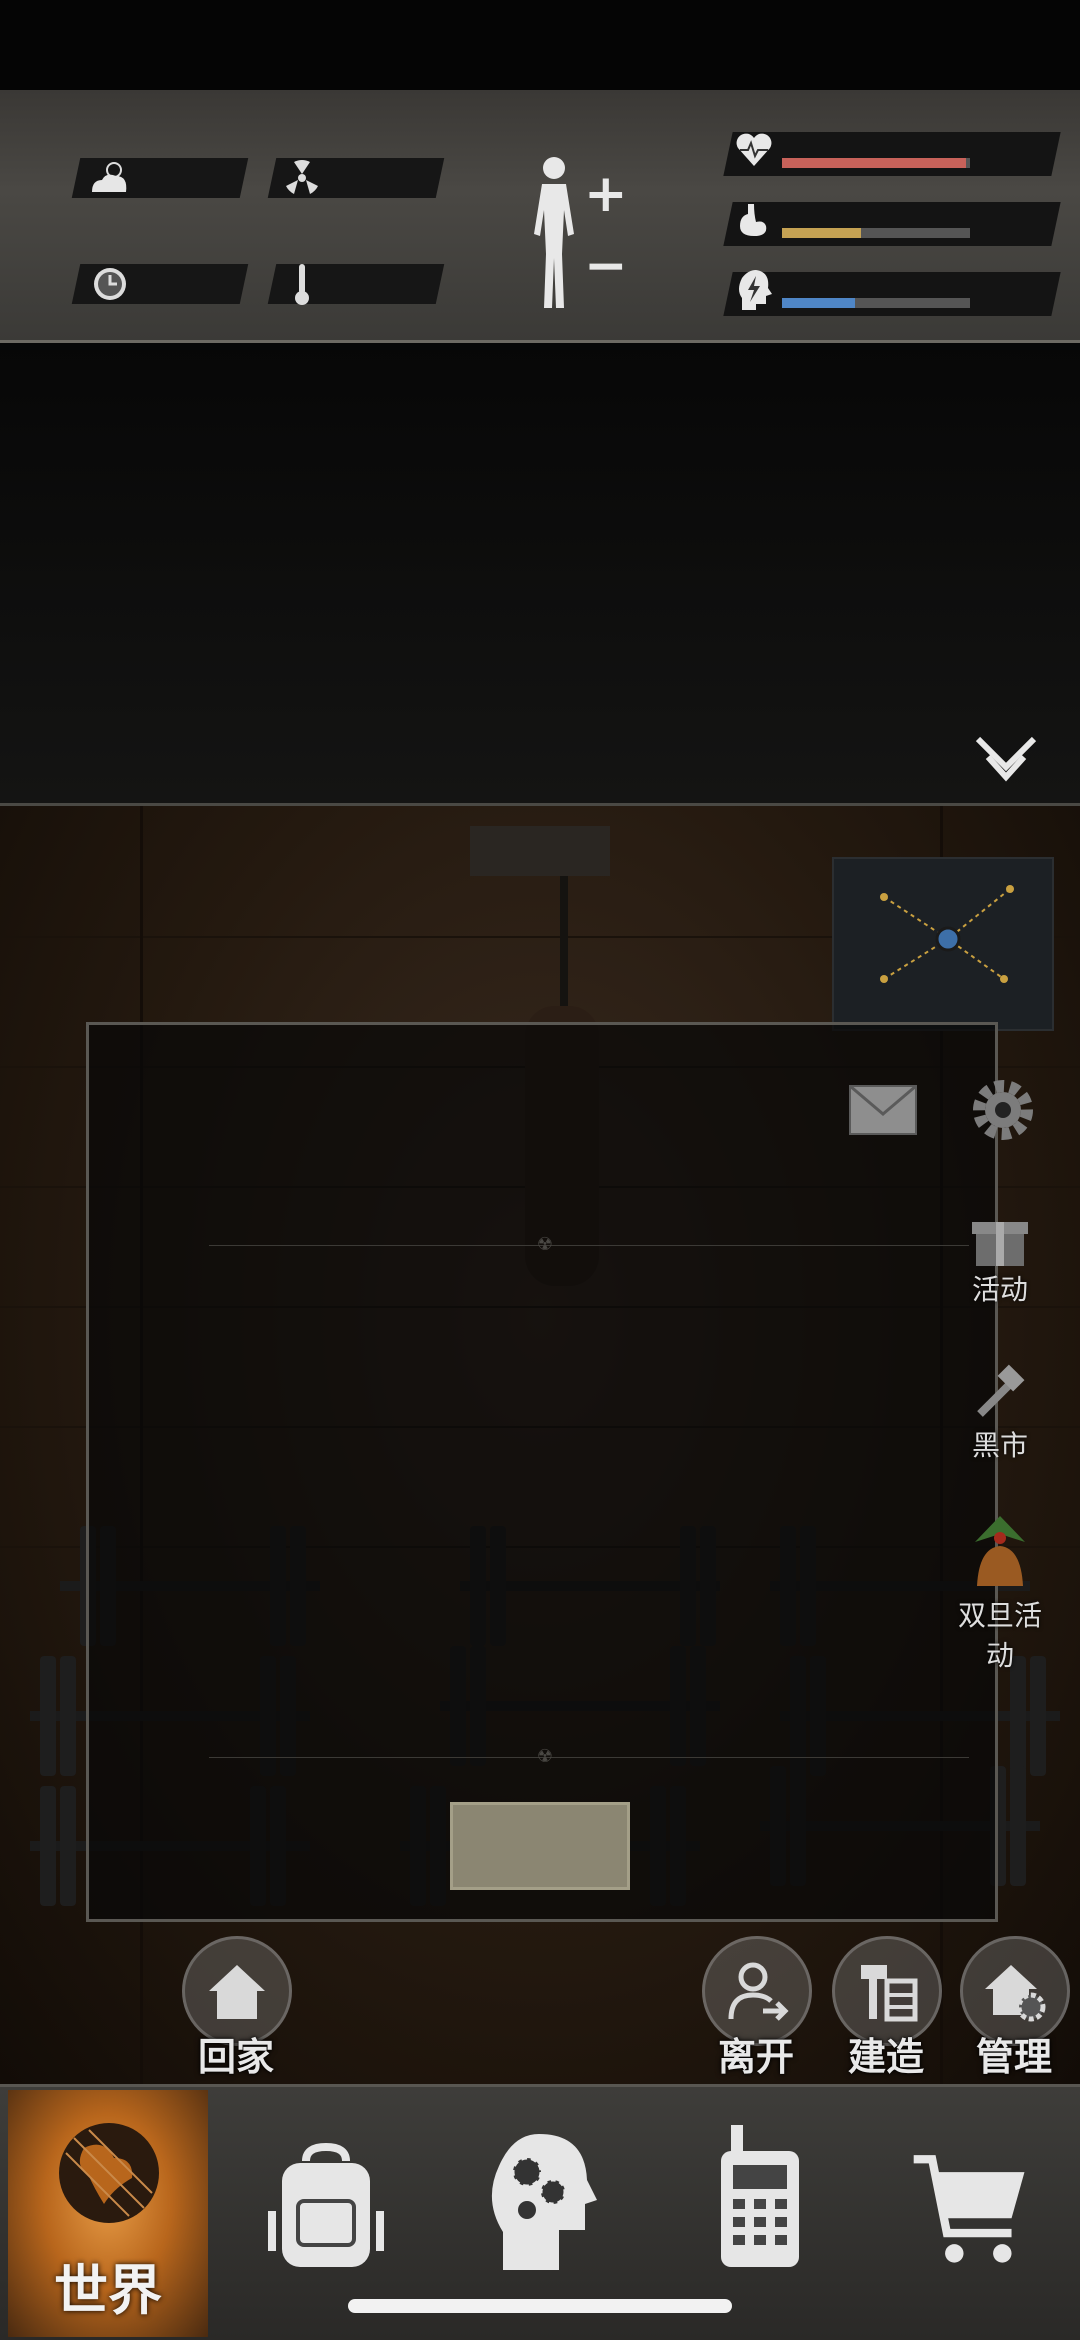  I want to click on world-label: 世界, so click(108, 2290).